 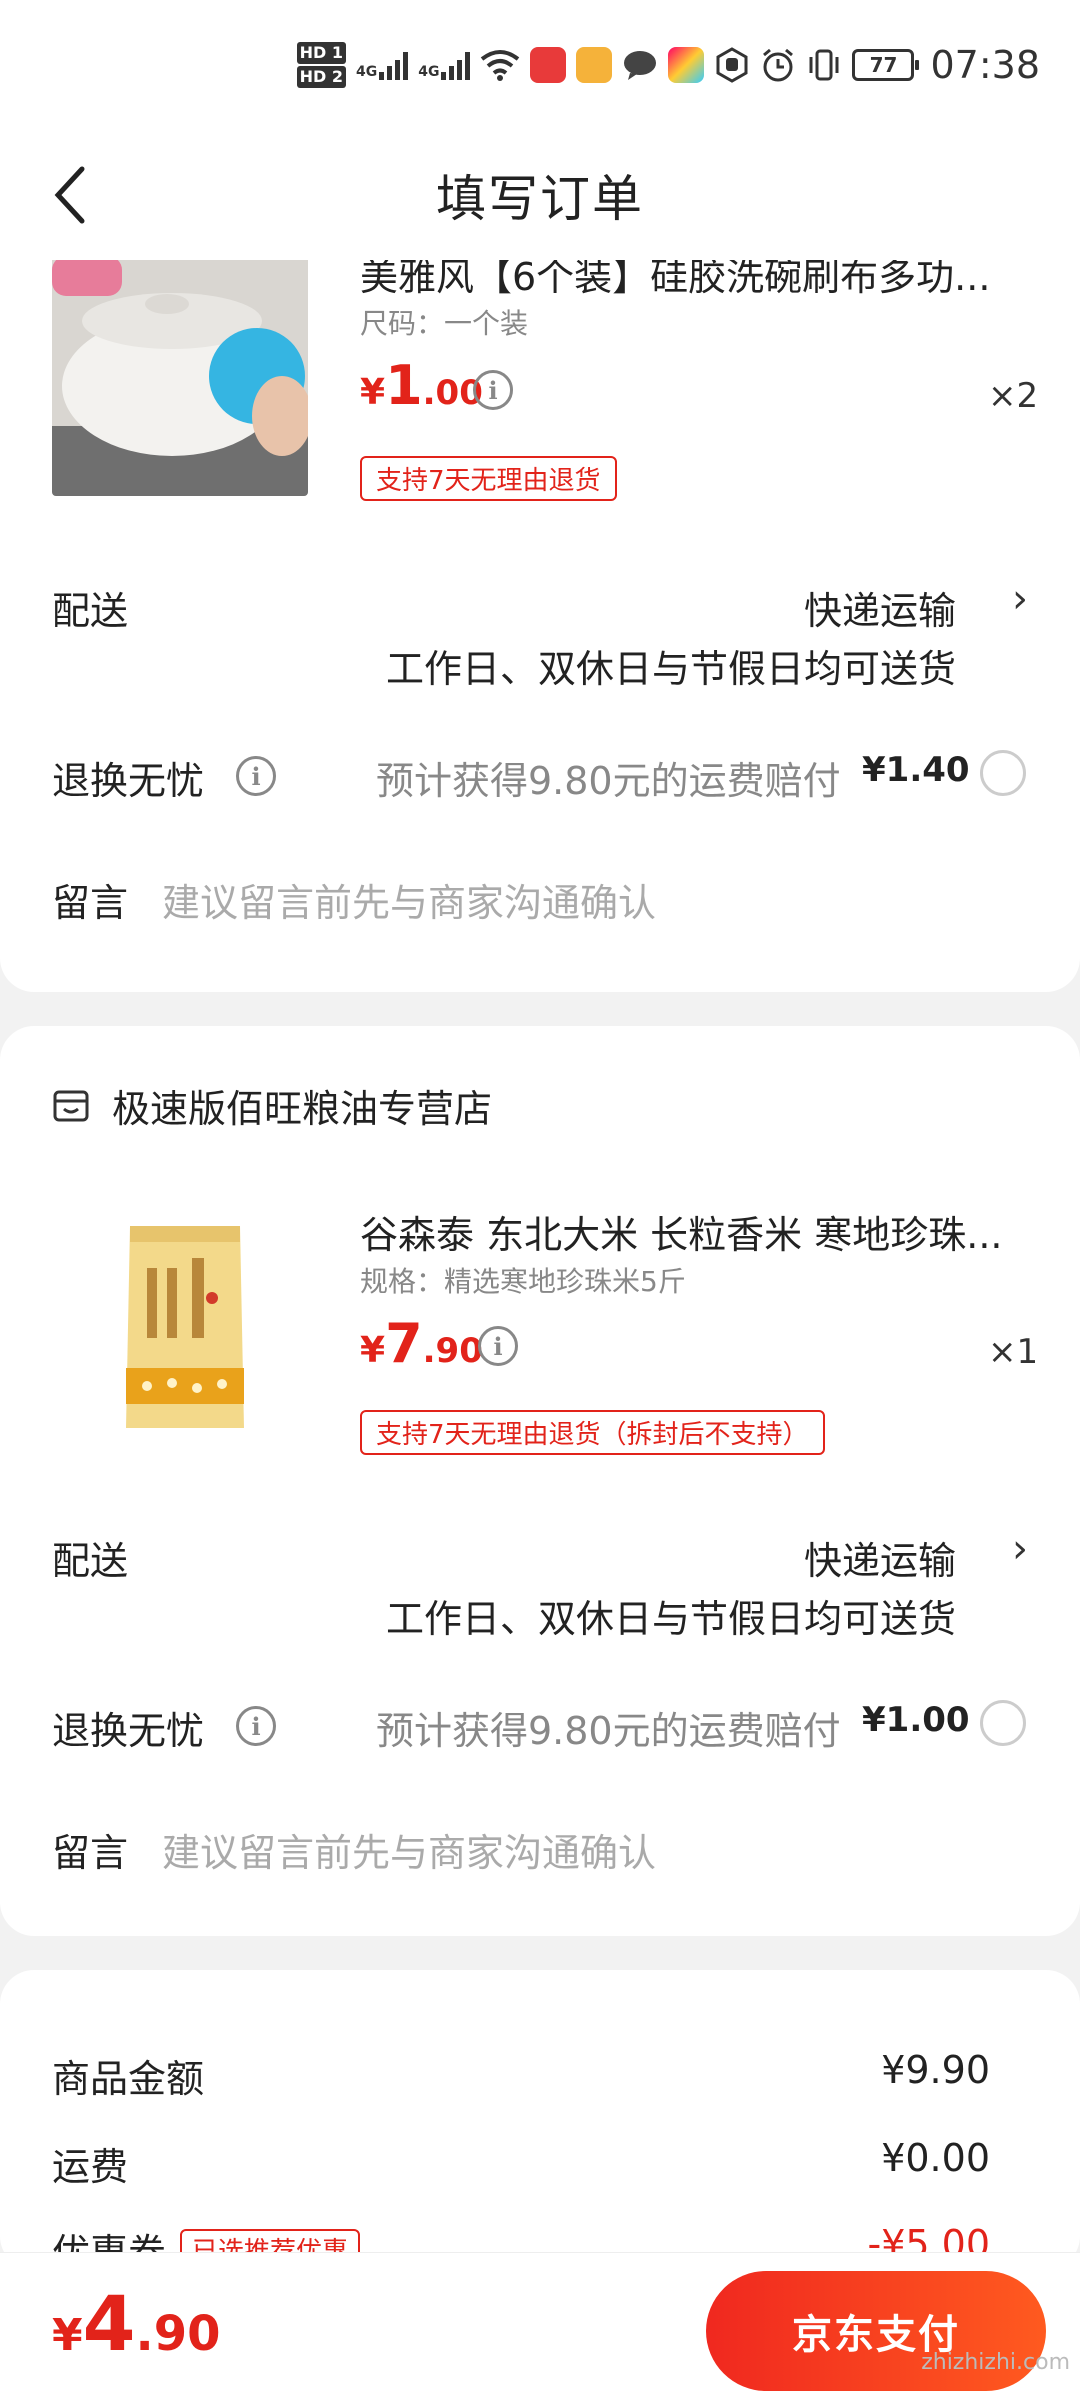 I want to click on header-bar: 填写订单, so click(x=540, y=195).